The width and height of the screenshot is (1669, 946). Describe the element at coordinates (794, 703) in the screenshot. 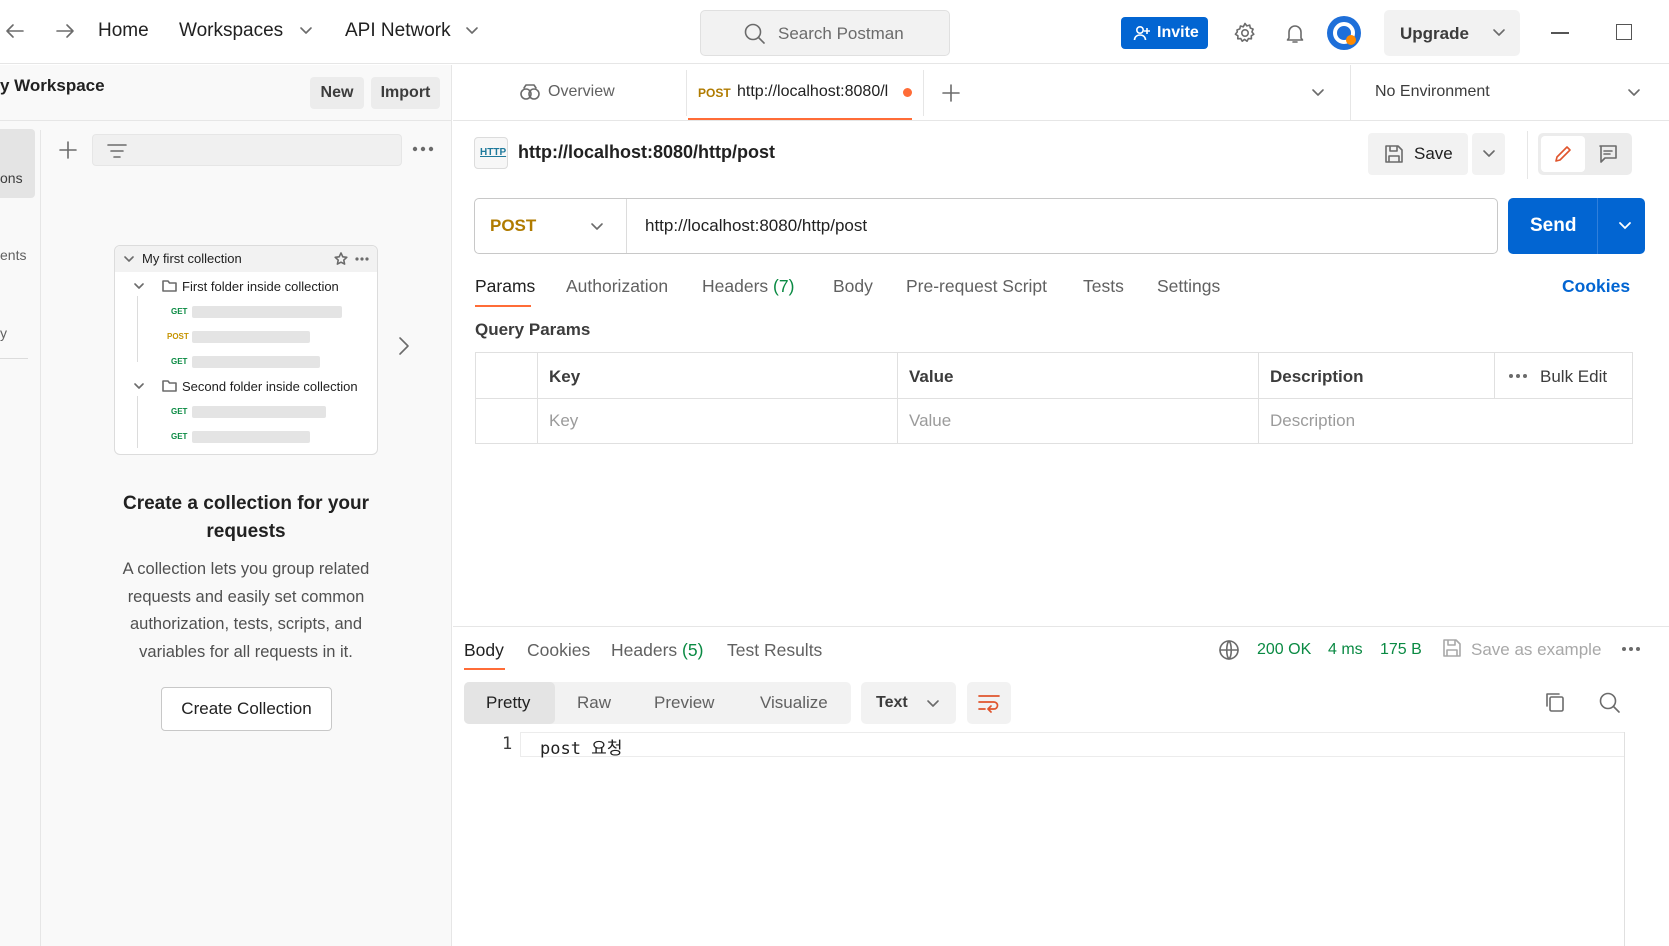

I see `view-visualize-button: Visualize` at that location.